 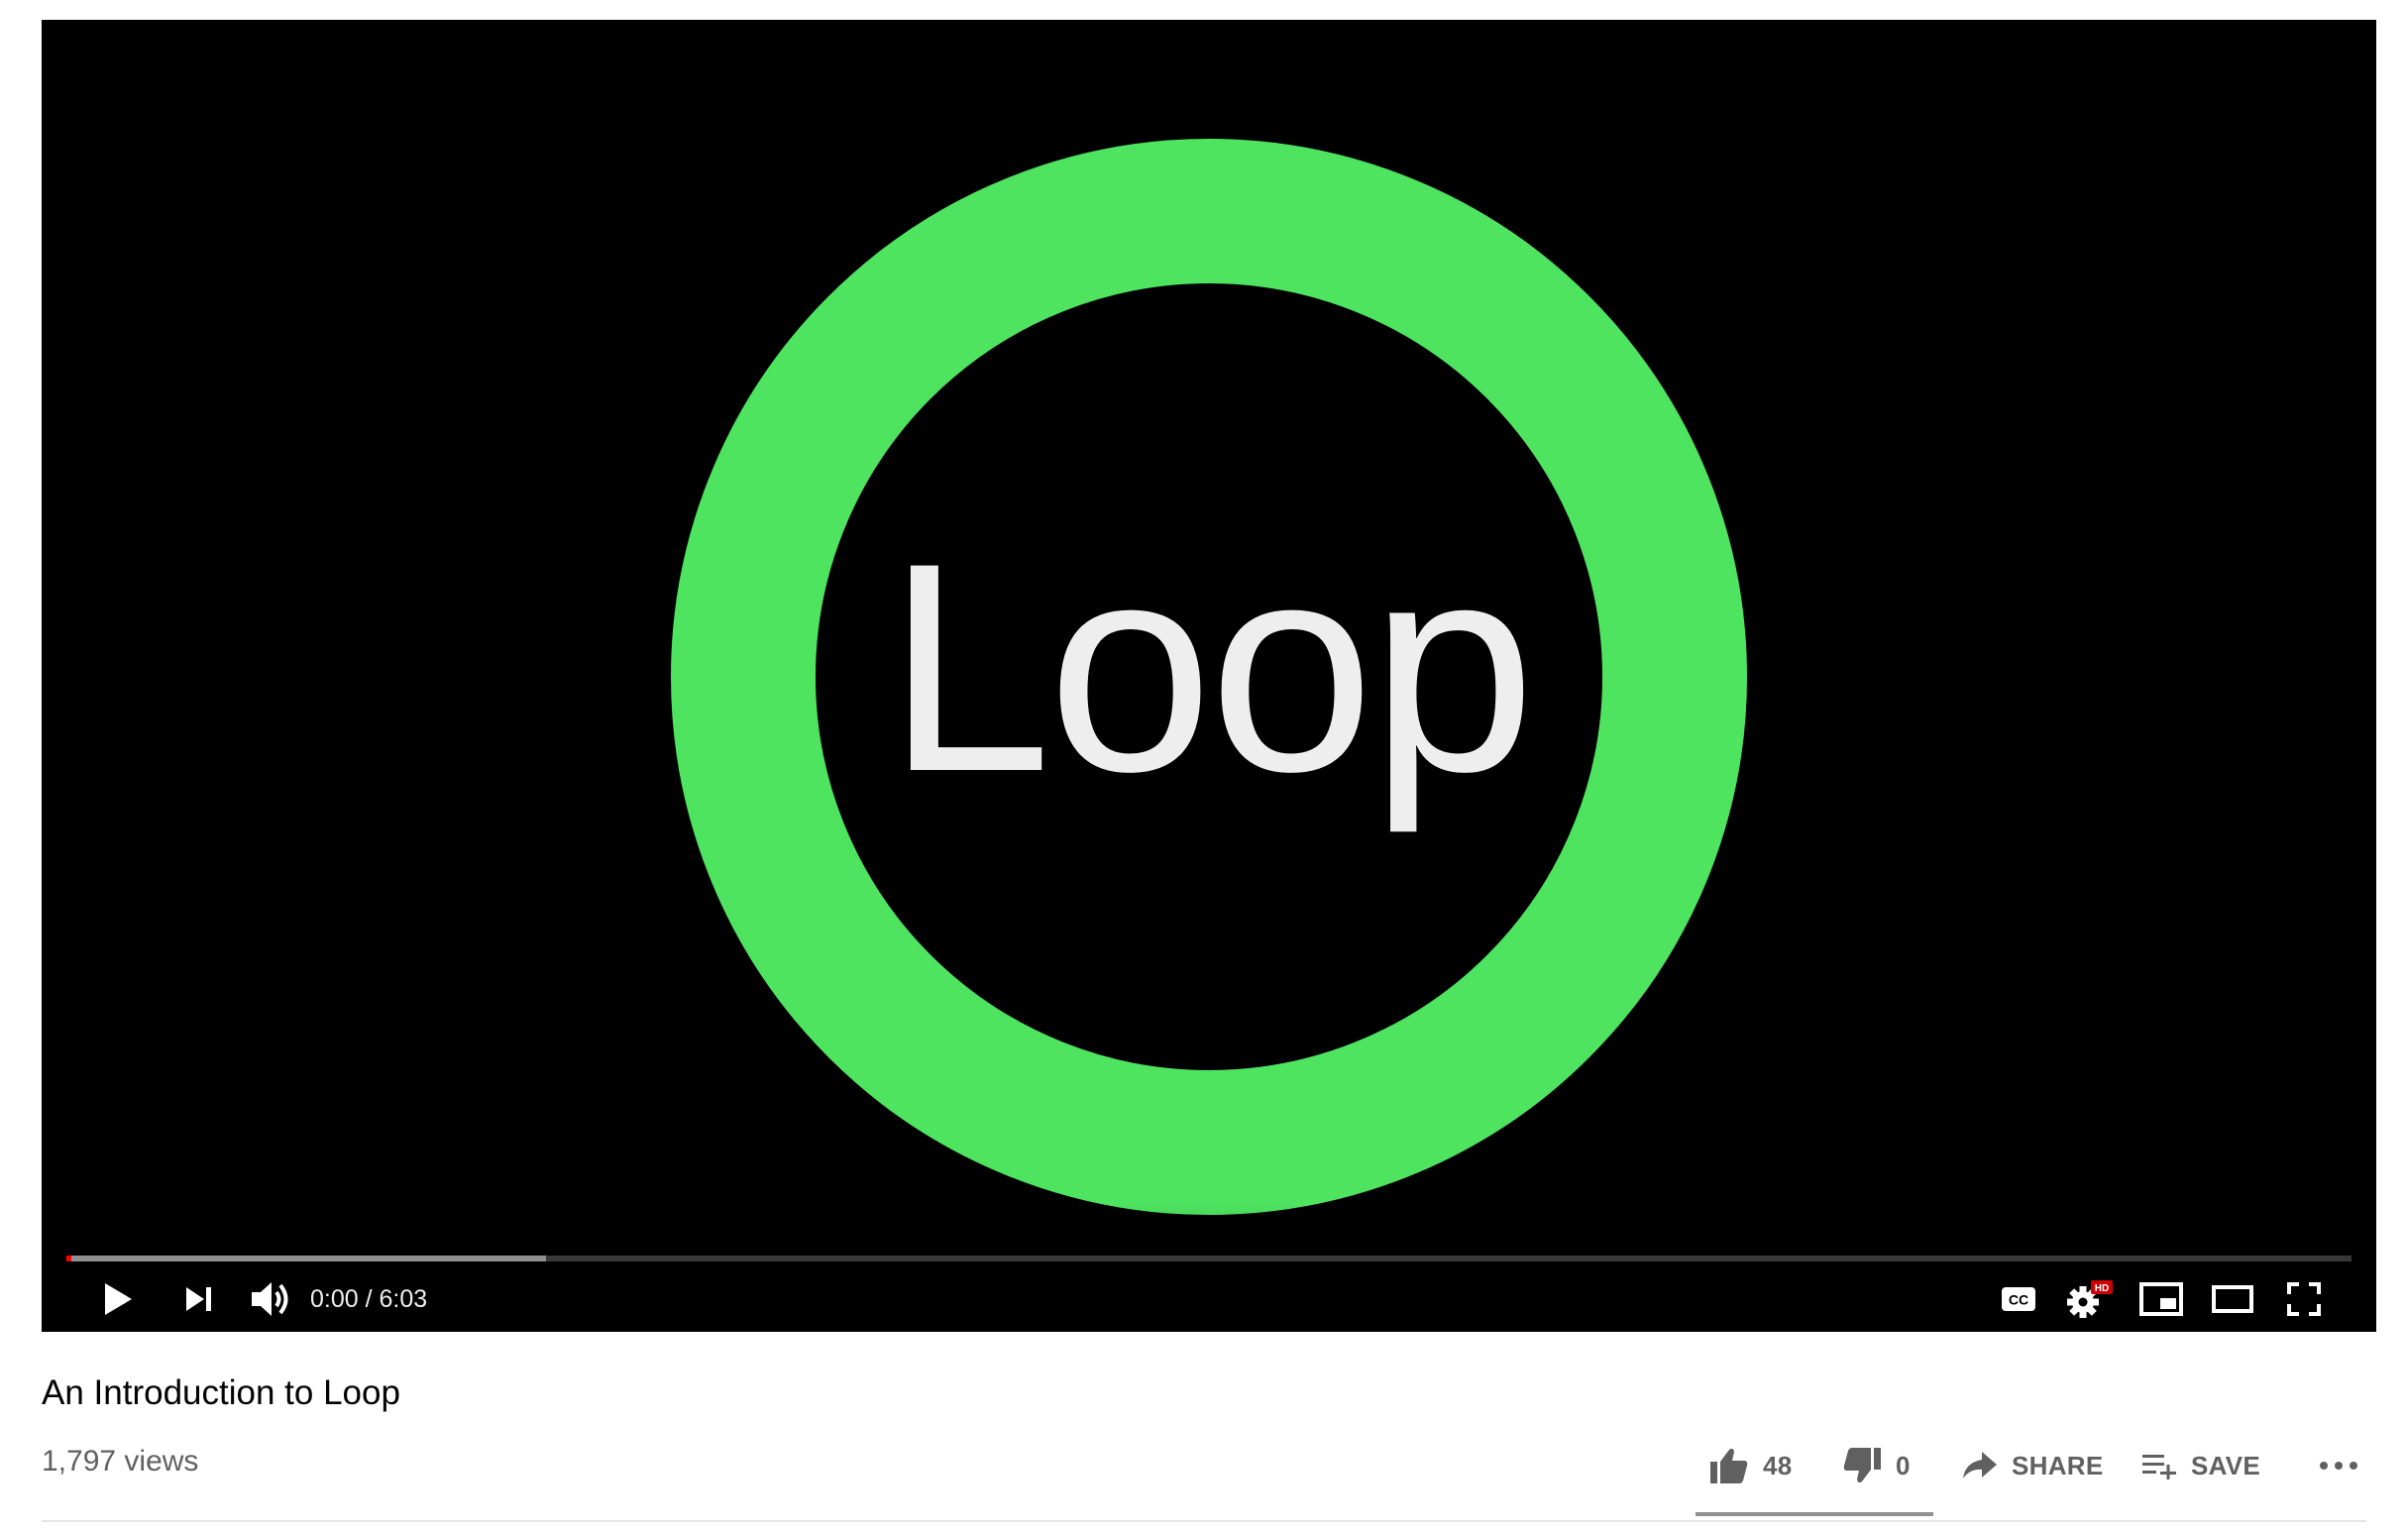 I want to click on time-display: 0:00 / 6:03, so click(x=368, y=1299).